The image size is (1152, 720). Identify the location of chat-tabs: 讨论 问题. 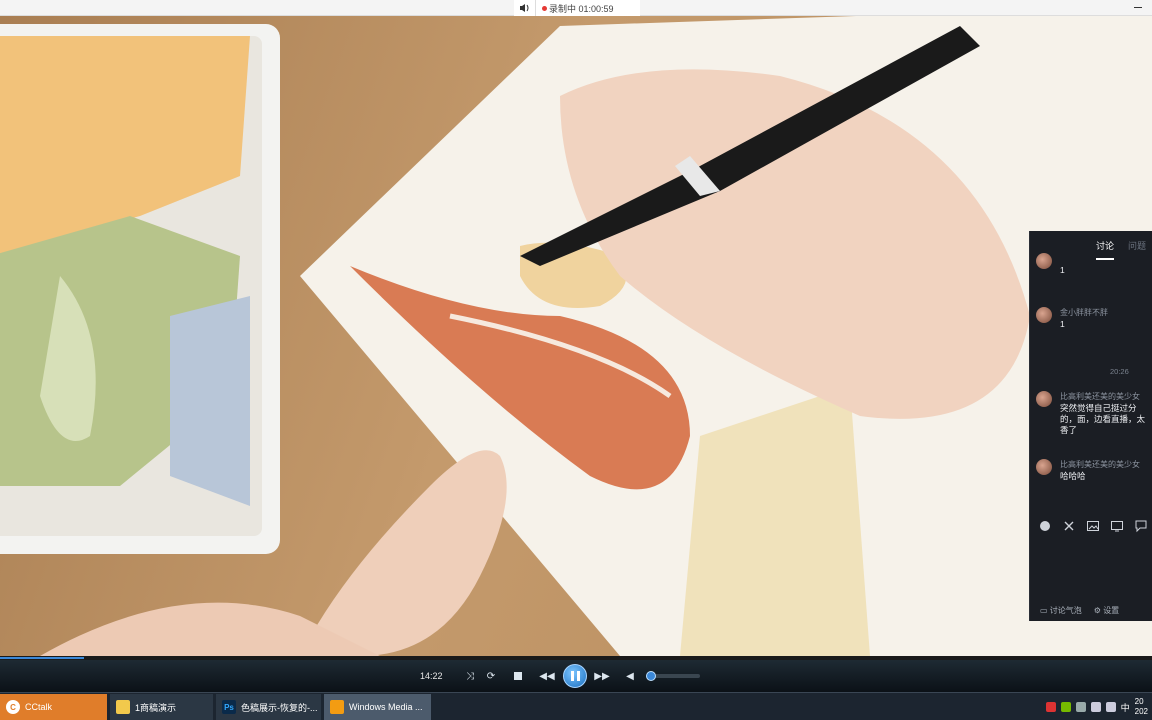
(1121, 249).